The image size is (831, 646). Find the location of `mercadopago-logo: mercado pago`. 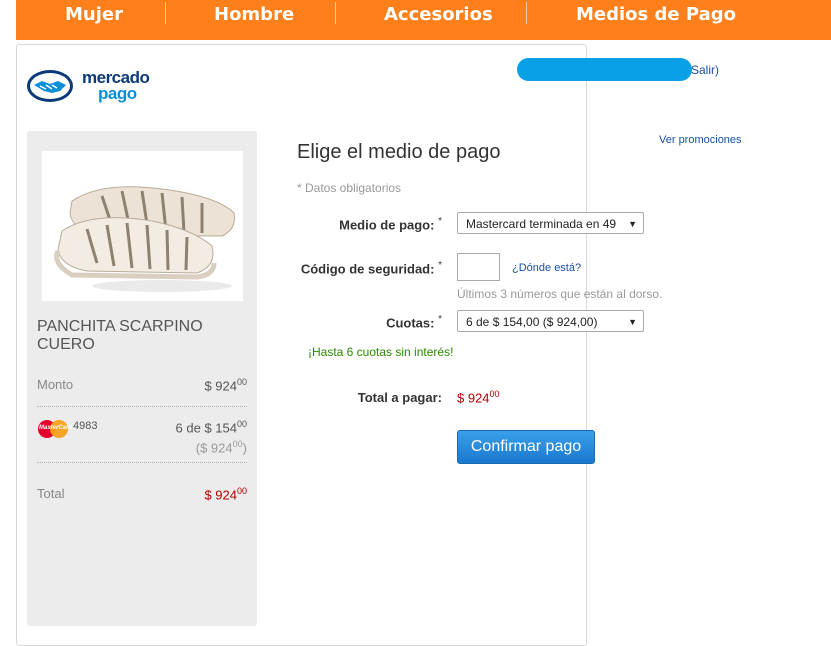

mercadopago-logo: mercado pago is located at coordinates (96, 86).